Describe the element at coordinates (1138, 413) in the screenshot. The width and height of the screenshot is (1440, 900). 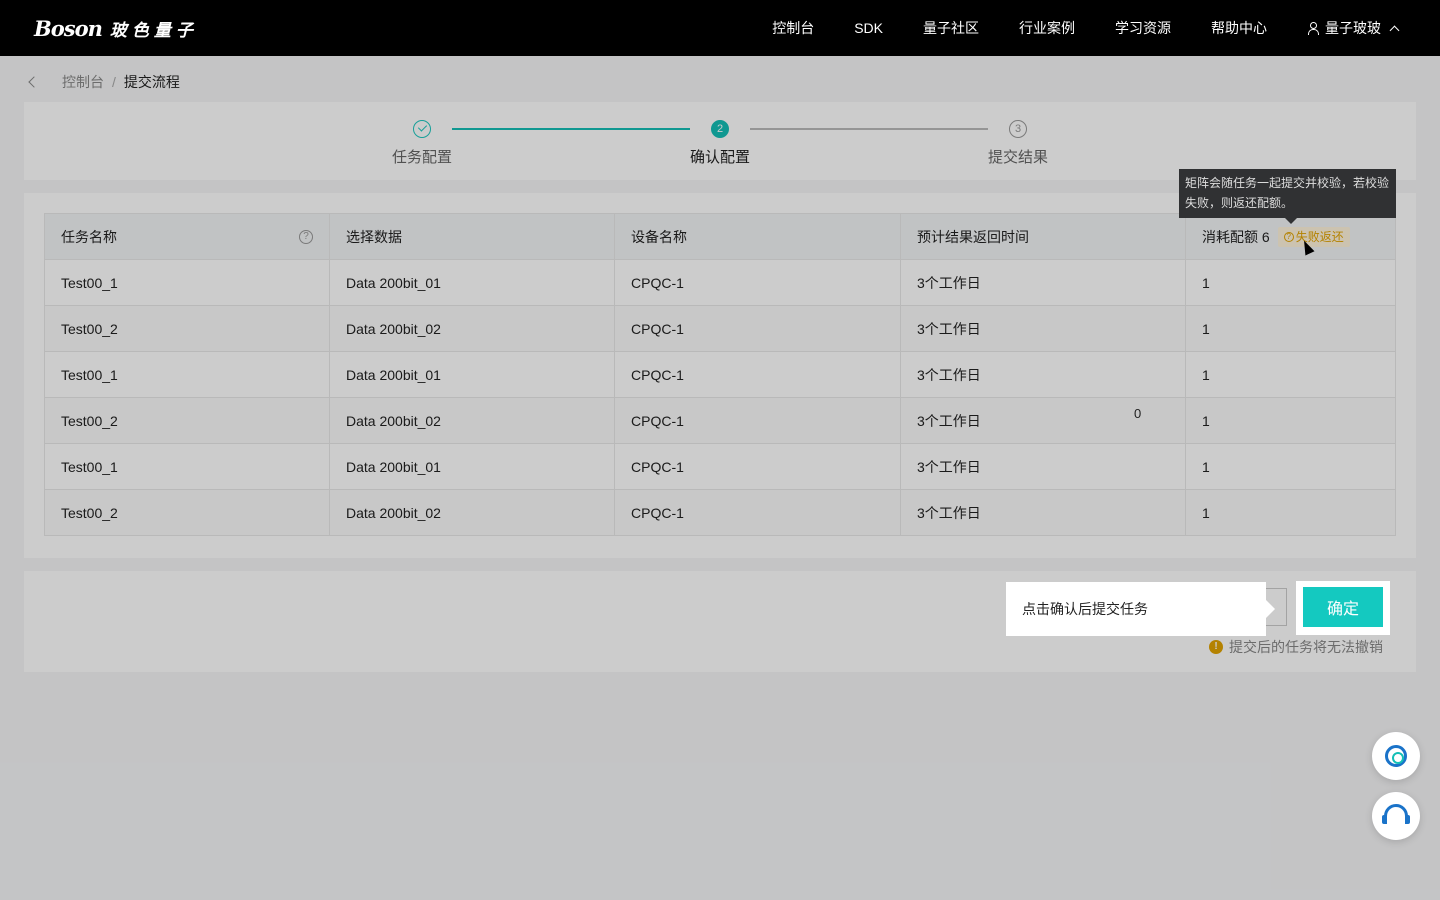
I see `stray-value: 0` at that location.